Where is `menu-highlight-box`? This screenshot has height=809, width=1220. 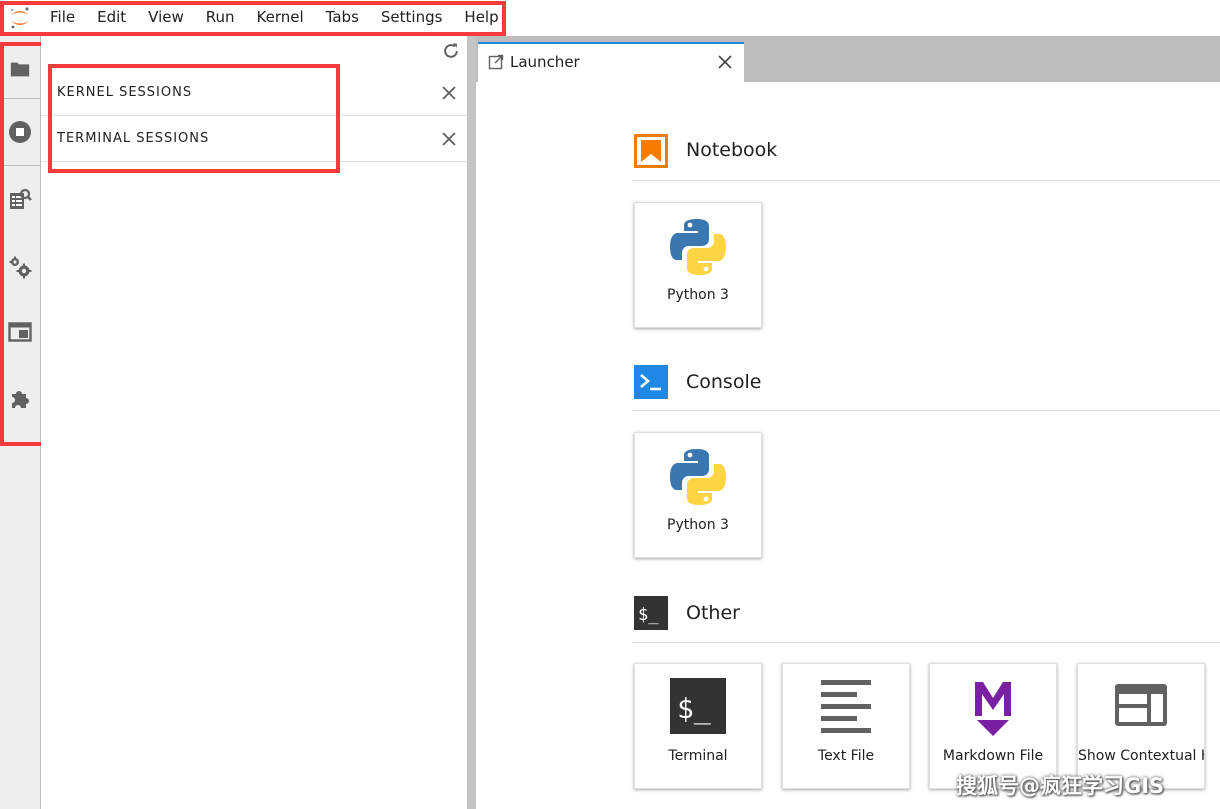 menu-highlight-box is located at coordinates (253, 18).